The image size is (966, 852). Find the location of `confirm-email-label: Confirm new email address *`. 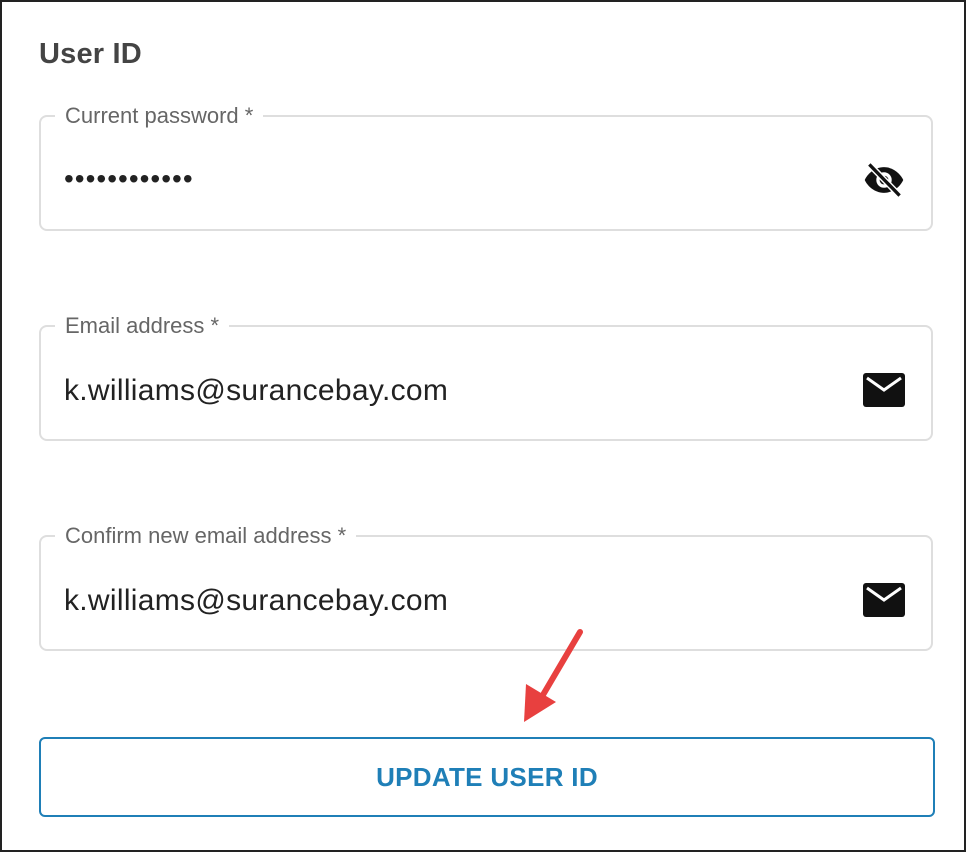

confirm-email-label: Confirm new email address * is located at coordinates (206, 536).